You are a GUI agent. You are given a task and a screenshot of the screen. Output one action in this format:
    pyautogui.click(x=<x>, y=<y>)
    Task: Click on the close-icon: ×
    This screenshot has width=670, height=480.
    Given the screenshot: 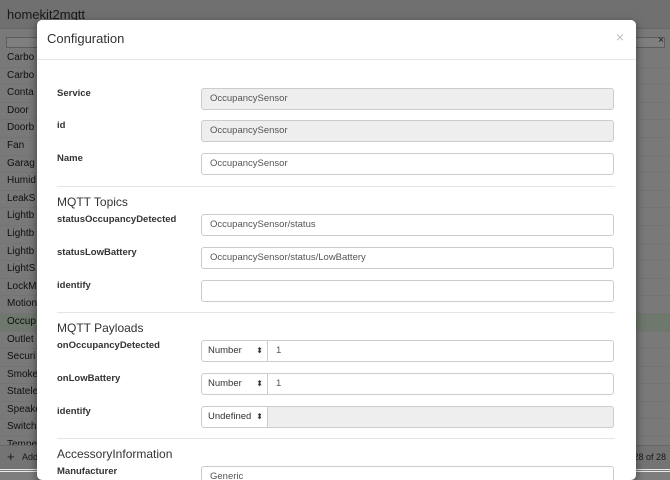 What is the action you would take?
    pyautogui.click(x=620, y=37)
    